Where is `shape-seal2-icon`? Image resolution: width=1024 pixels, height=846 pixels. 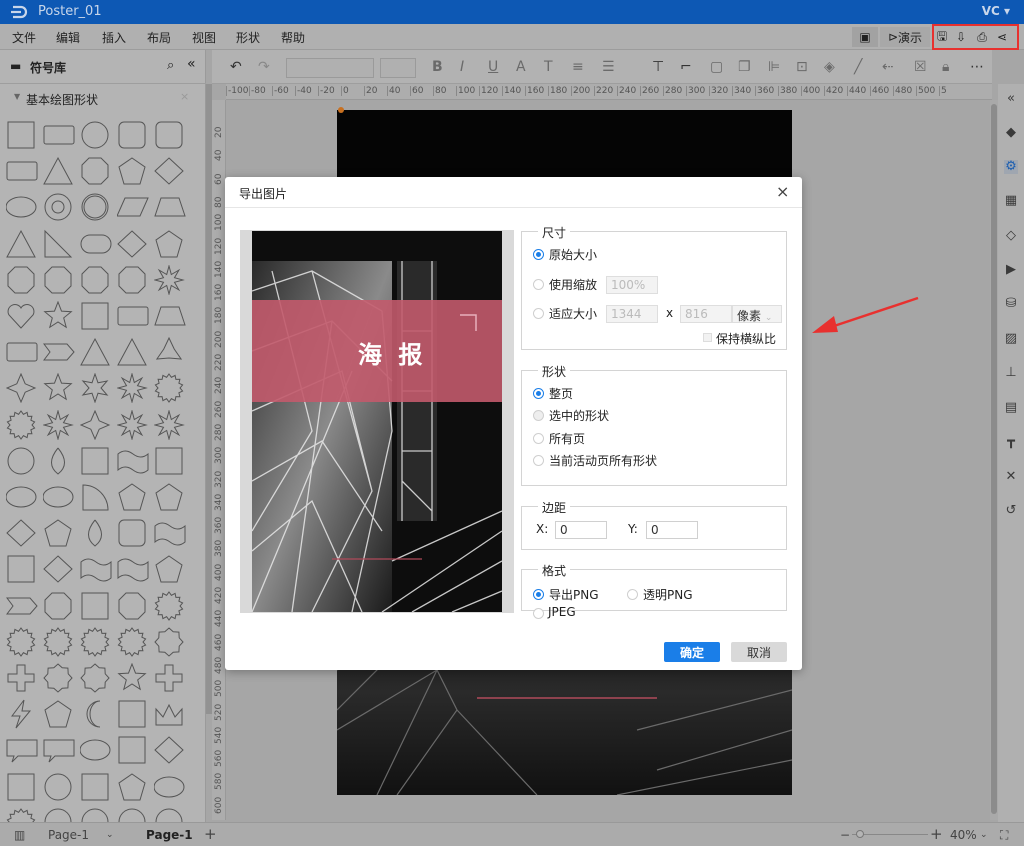 shape-seal2-icon is located at coordinates (22, 641).